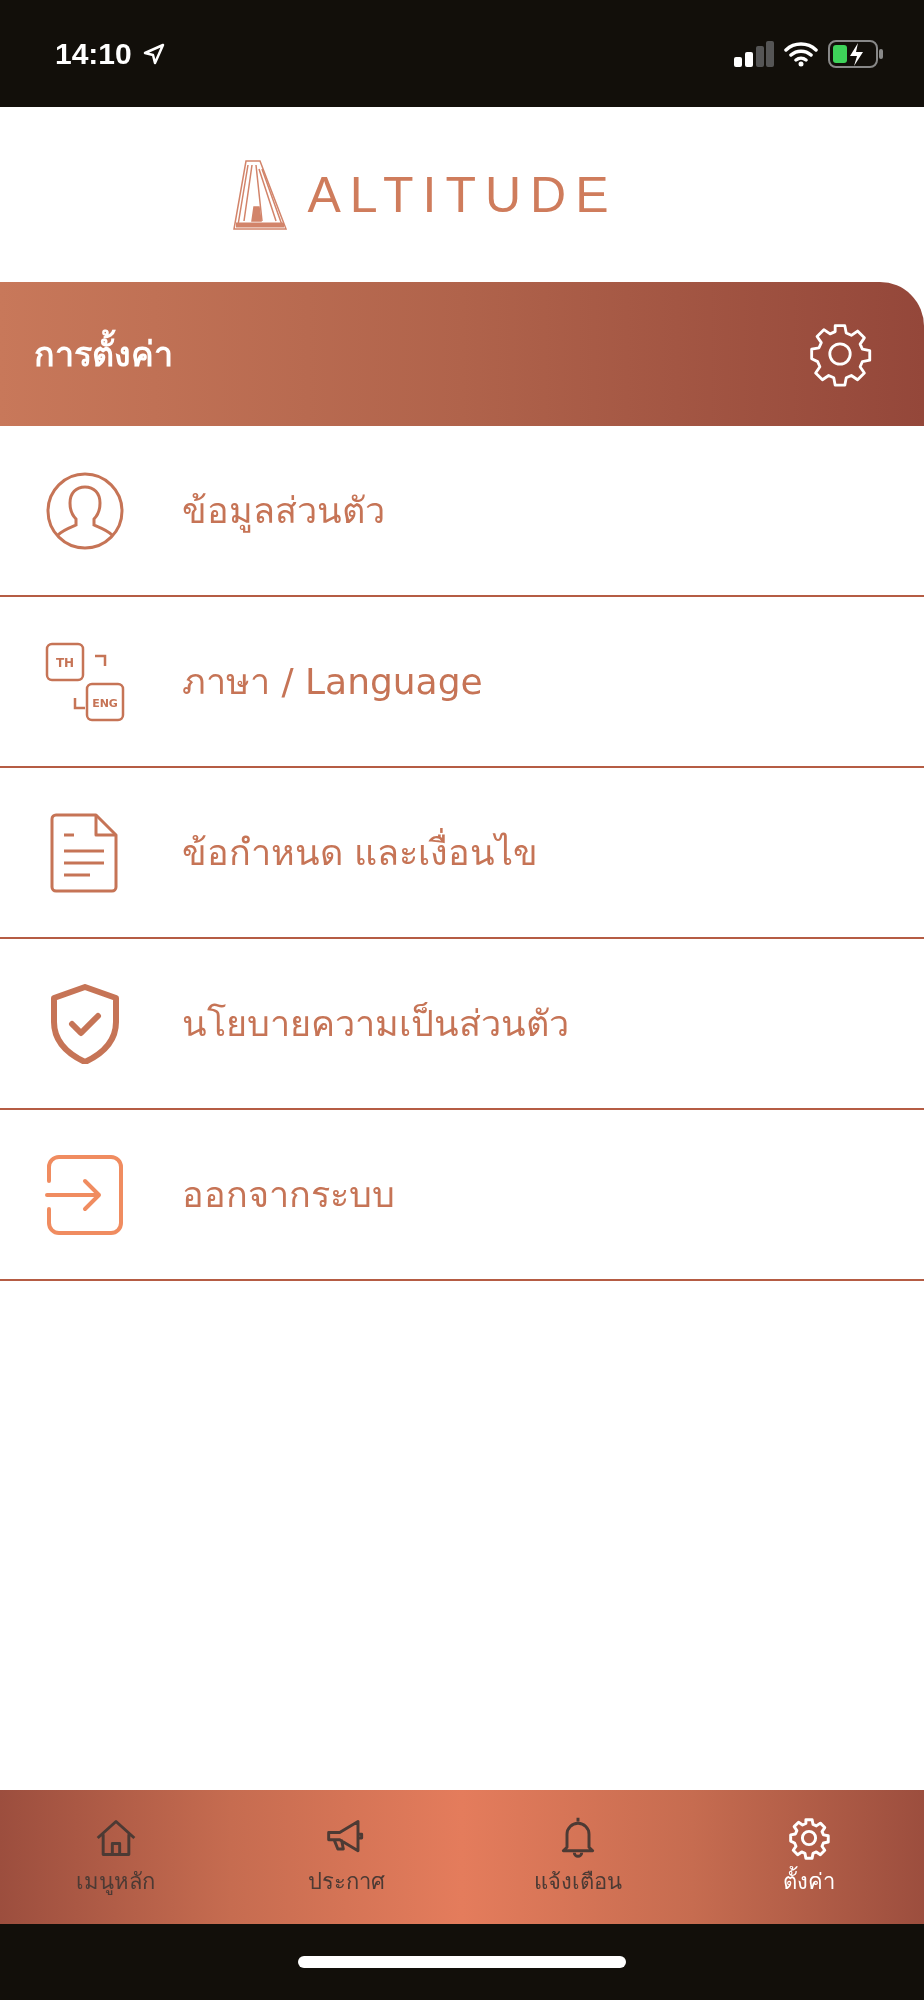  I want to click on tab: แจ้งเตือน, so click(577, 1857).